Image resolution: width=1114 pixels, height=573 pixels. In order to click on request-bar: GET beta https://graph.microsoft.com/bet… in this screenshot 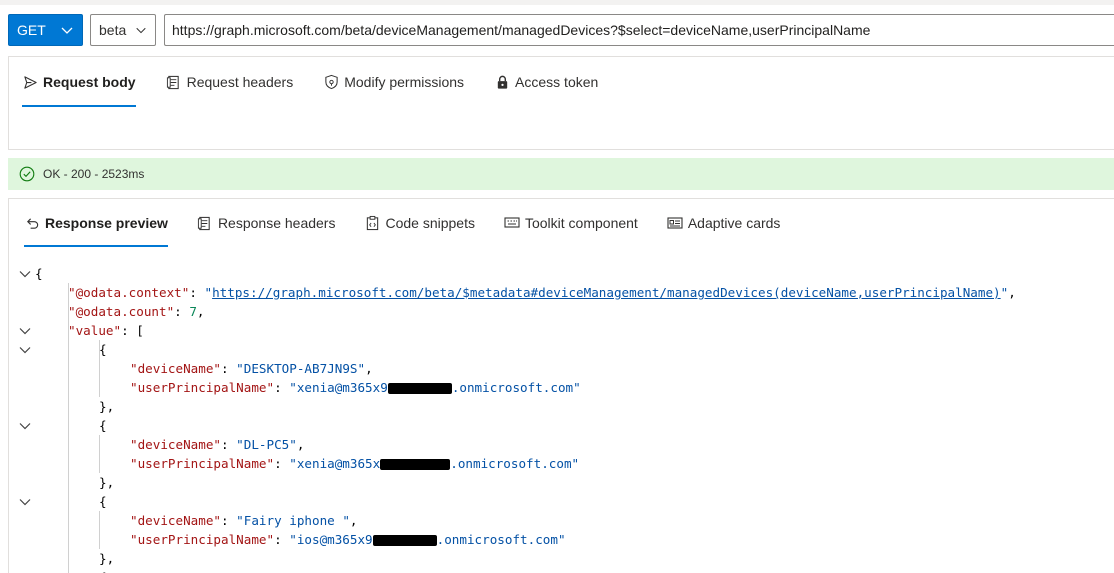, I will do `click(561, 30)`.